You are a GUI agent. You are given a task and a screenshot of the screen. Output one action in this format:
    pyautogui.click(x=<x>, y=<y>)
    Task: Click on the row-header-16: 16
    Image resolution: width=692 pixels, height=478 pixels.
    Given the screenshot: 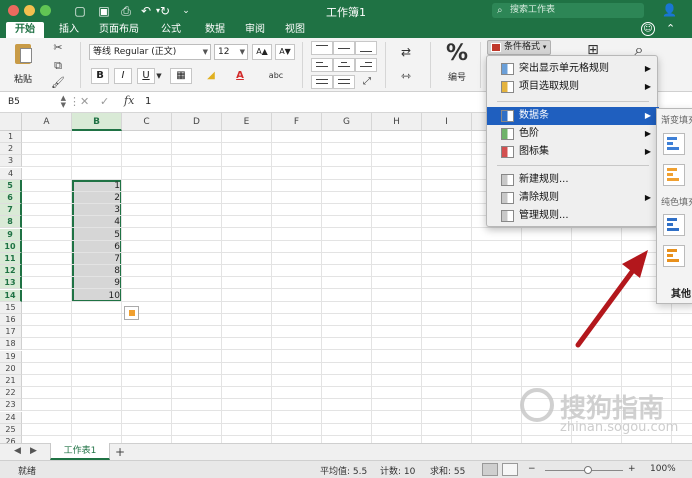 What is the action you would take?
    pyautogui.click(x=11, y=320)
    